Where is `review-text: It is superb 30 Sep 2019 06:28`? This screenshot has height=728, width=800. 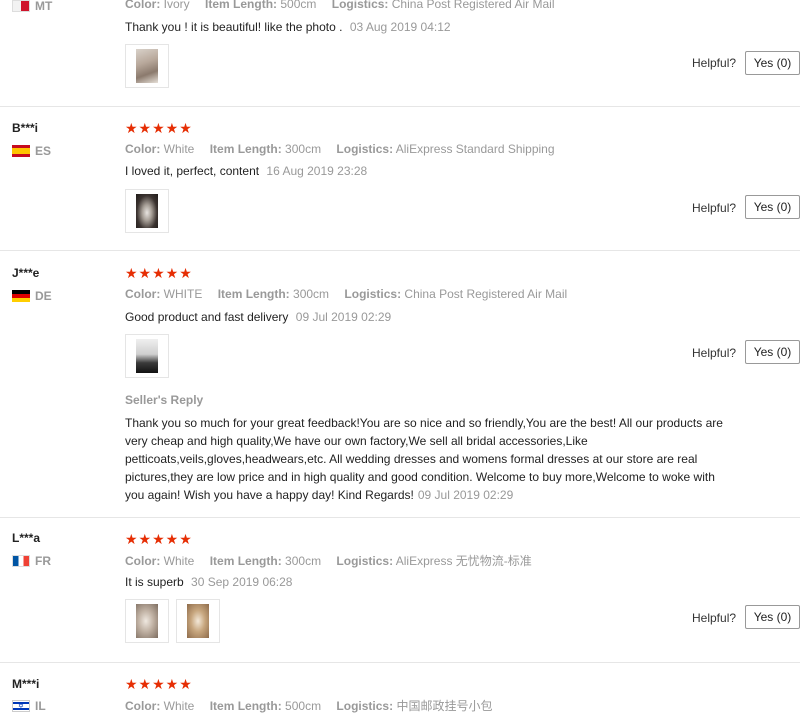
review-text: It is superb 30 Sep 2019 06:28 is located at coordinates (208, 582).